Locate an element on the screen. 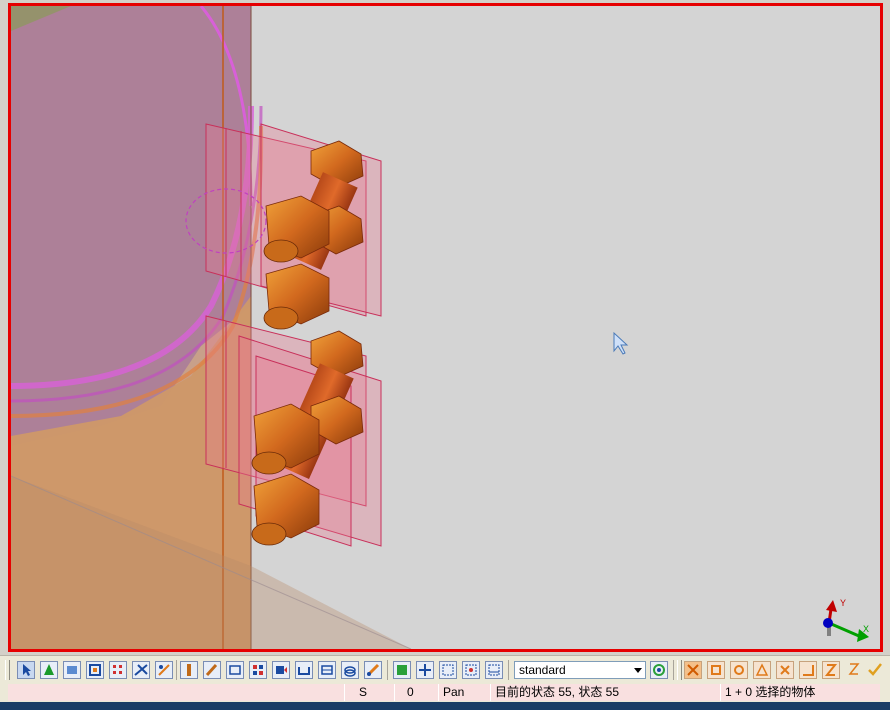 This screenshot has height=710, width=890. select-object-button is located at coordinates (95, 670).